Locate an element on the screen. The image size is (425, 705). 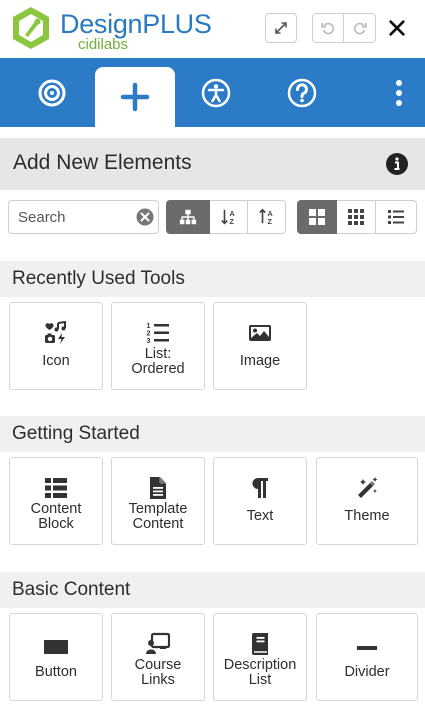
view-small-grid-button is located at coordinates (356, 217).